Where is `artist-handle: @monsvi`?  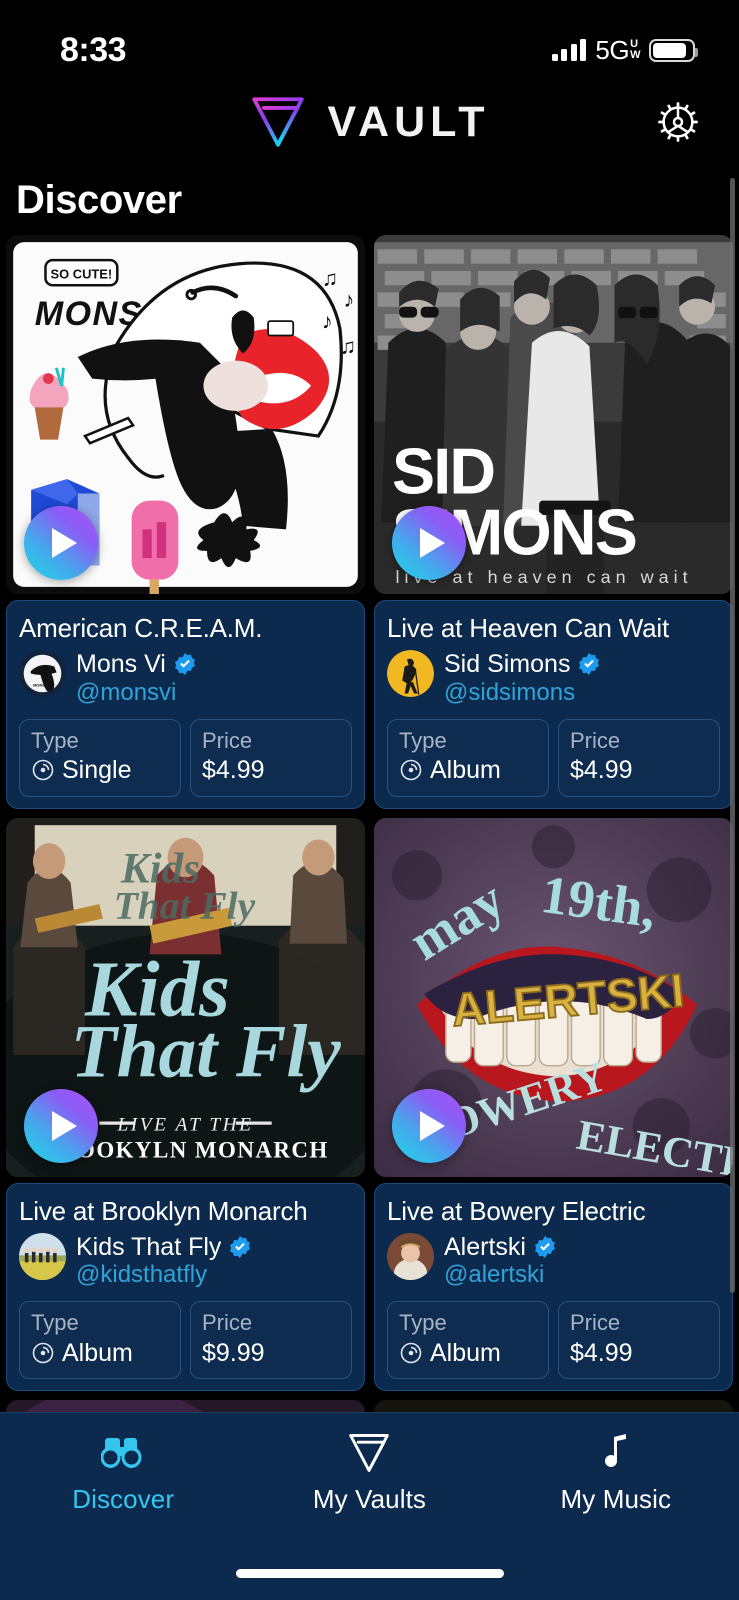
artist-handle: @monsvi is located at coordinates (136, 693).